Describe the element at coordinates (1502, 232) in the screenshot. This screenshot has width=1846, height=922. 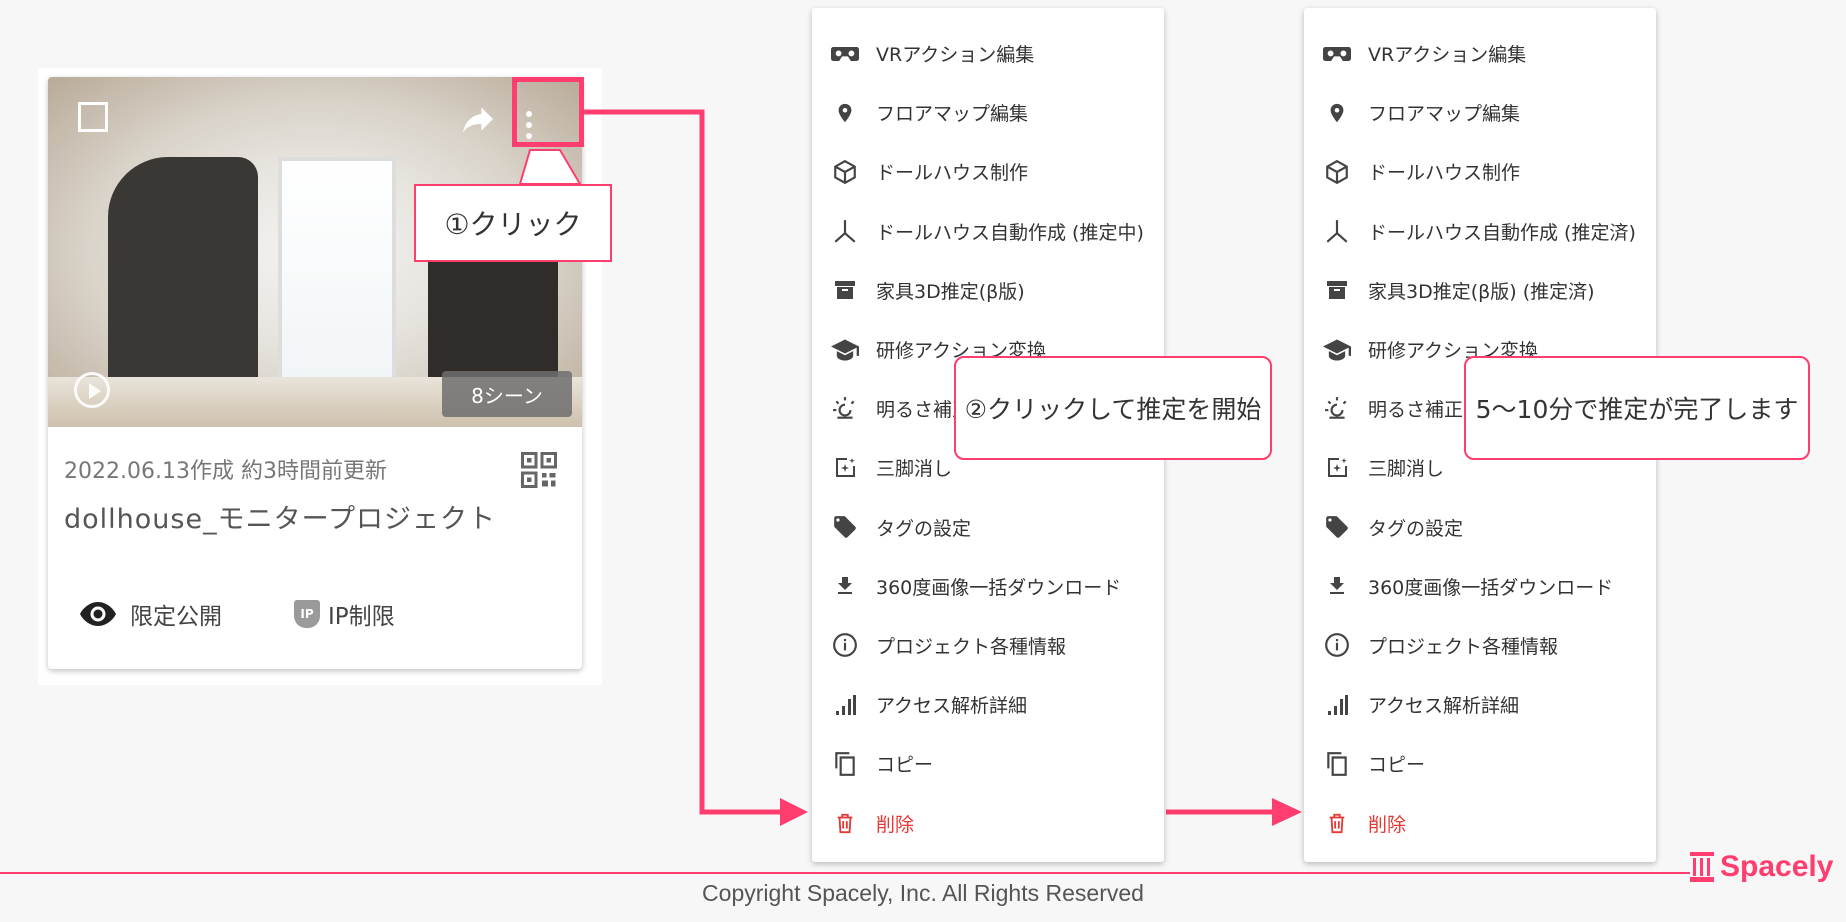
I see `menu-item-label: ドールハウス自動作成 (推定済)` at that location.